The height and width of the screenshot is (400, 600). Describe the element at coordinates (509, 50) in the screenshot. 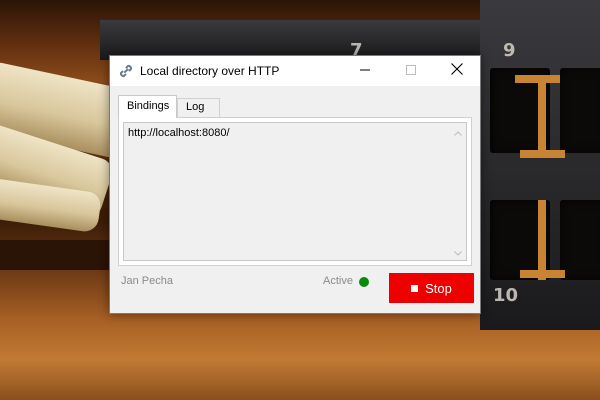

I see `port-number-9: 9` at that location.